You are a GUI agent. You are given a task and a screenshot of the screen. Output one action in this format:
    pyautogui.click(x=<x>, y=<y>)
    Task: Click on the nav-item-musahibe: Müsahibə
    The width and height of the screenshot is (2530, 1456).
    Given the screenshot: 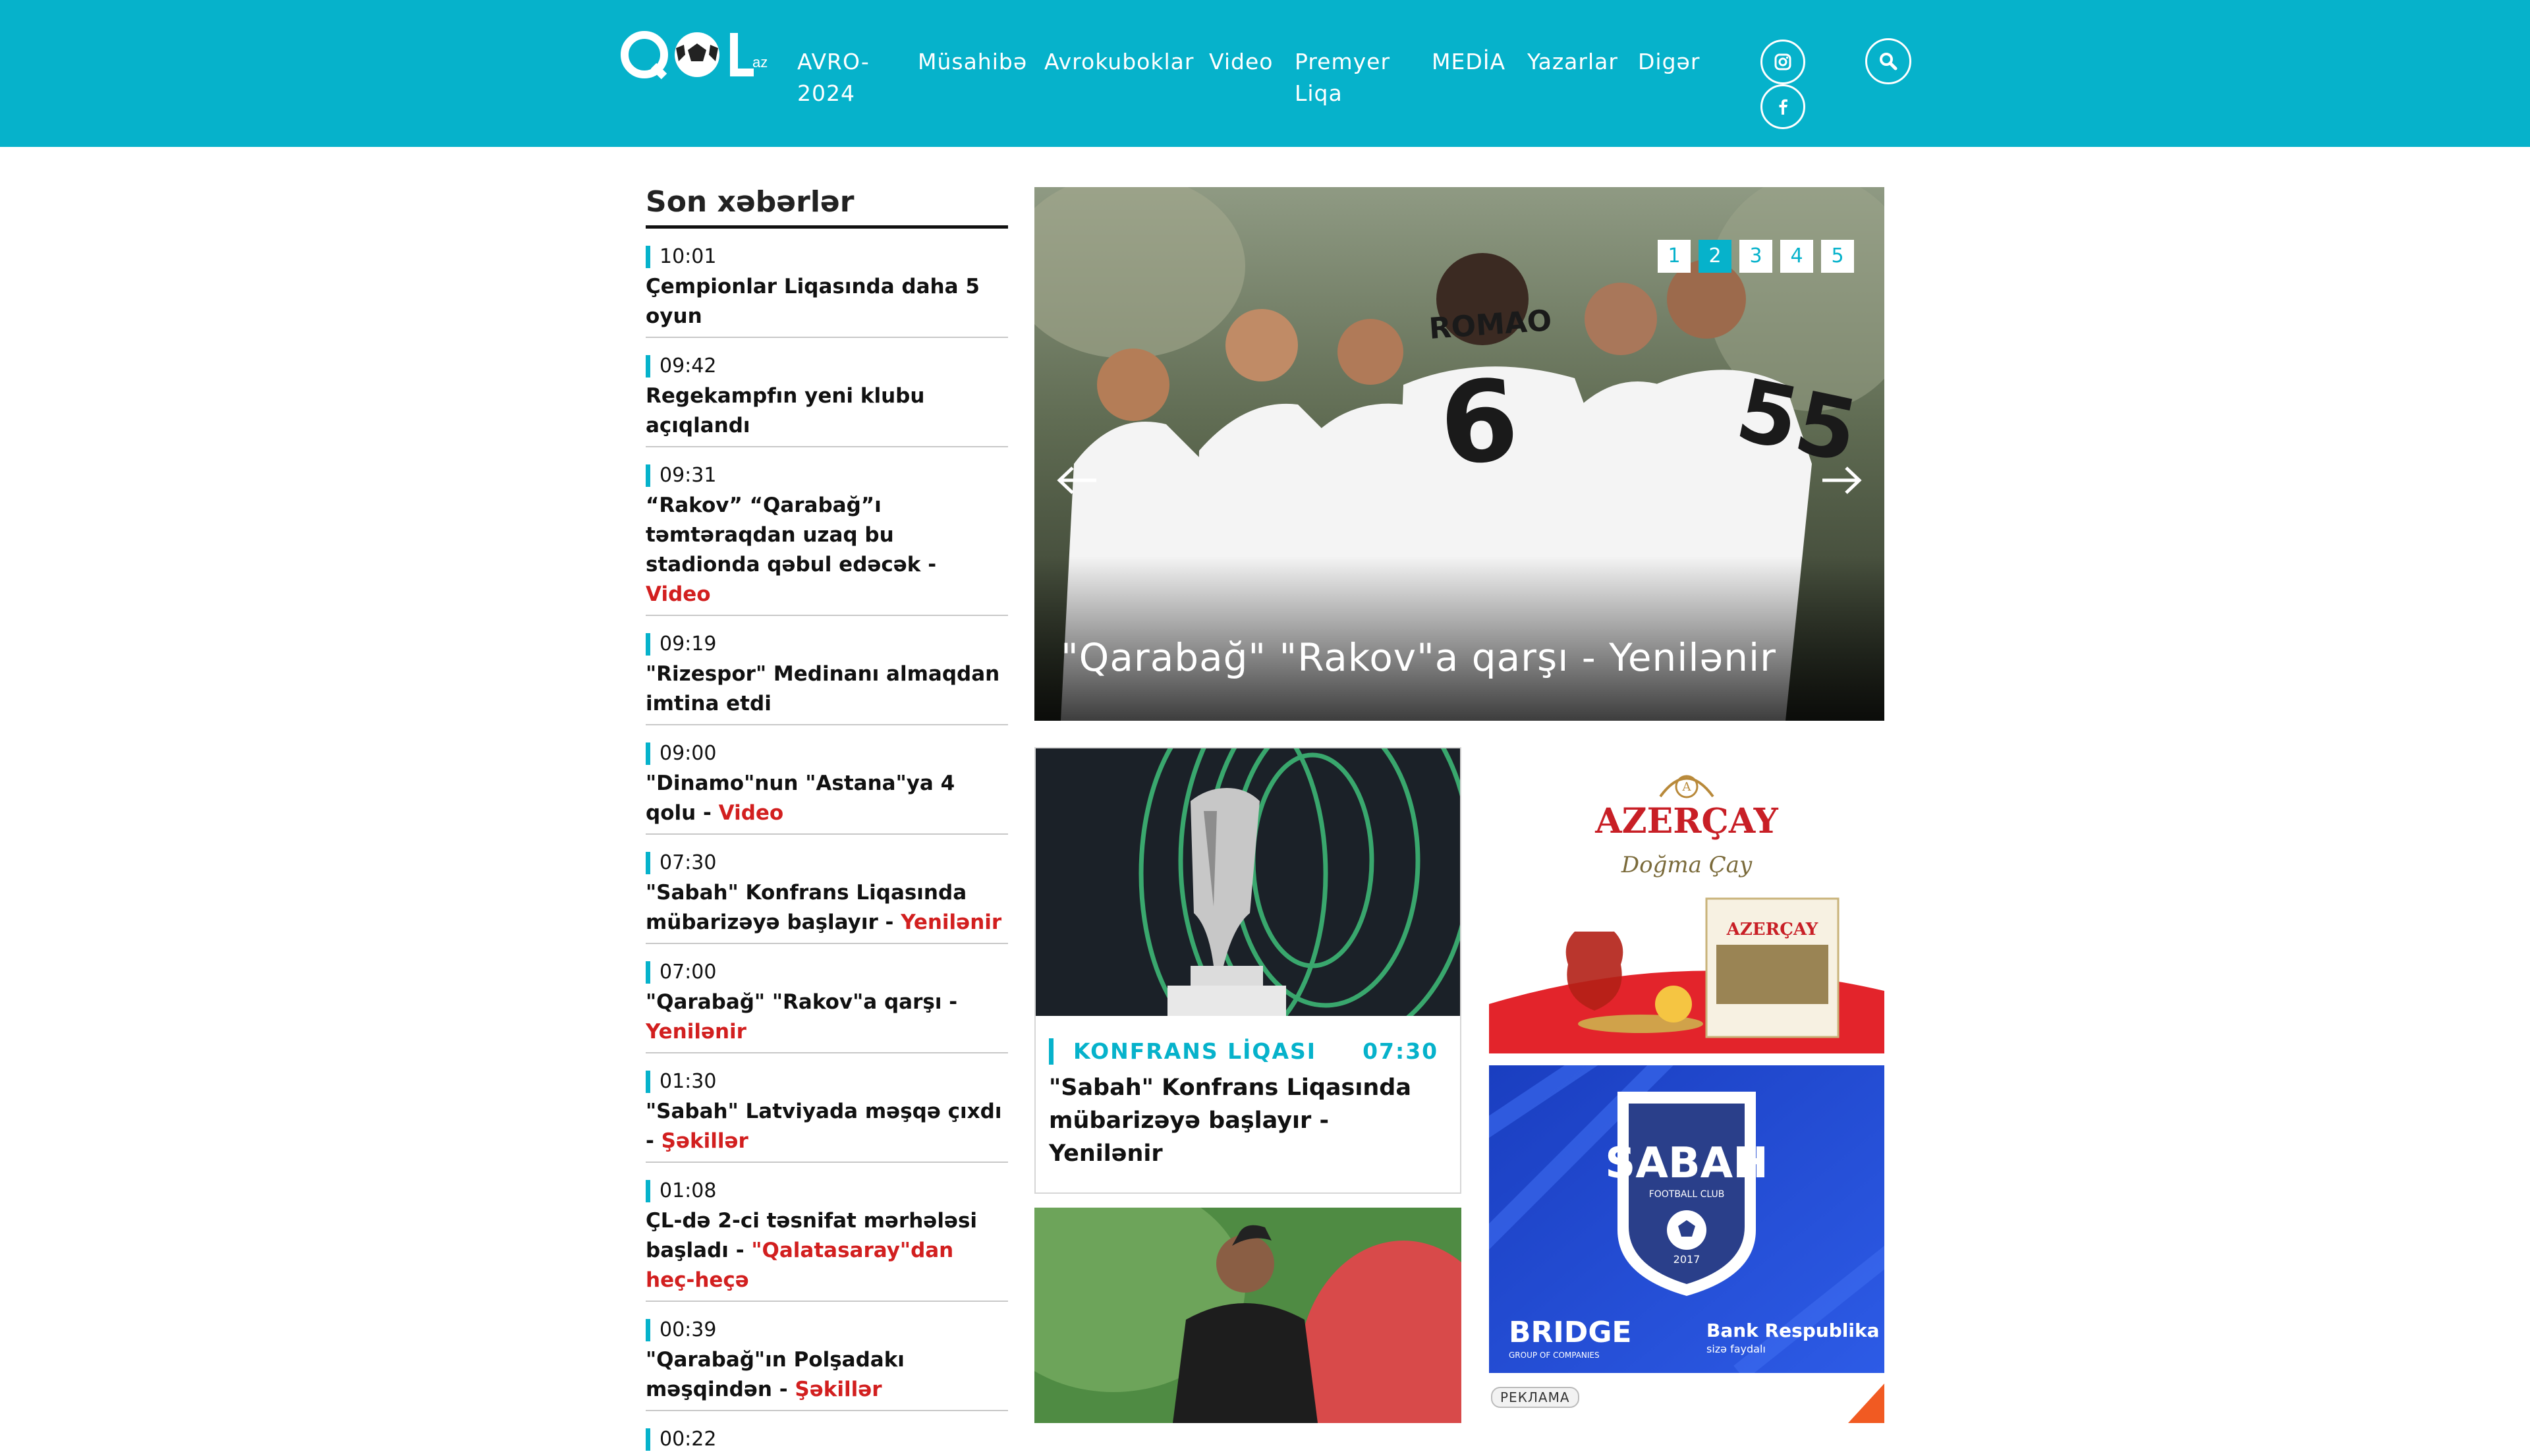 What is the action you would take?
    pyautogui.click(x=972, y=62)
    